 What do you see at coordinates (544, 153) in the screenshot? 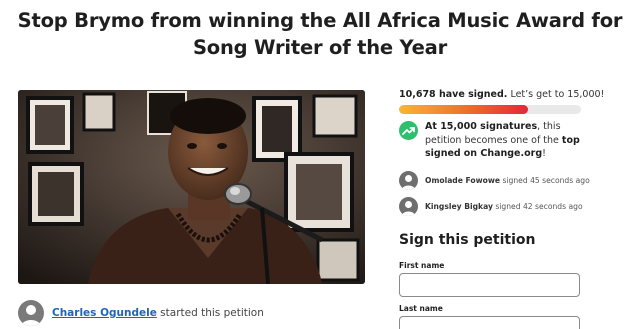
I see `milestone-text-3: !` at bounding box center [544, 153].